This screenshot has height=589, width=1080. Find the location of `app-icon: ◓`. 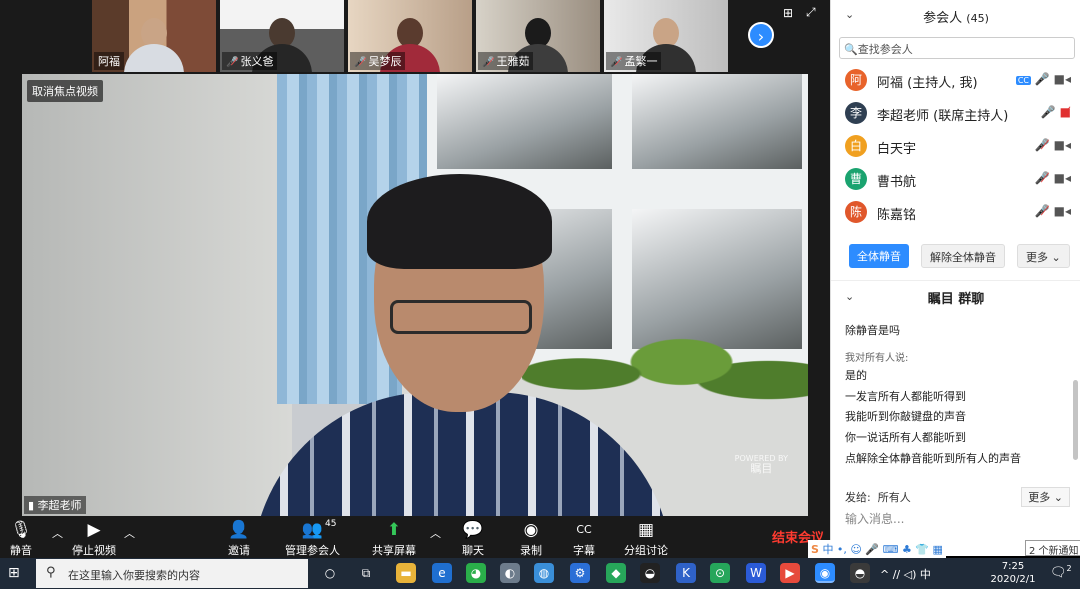

app-icon: ◓ is located at coordinates (860, 573).